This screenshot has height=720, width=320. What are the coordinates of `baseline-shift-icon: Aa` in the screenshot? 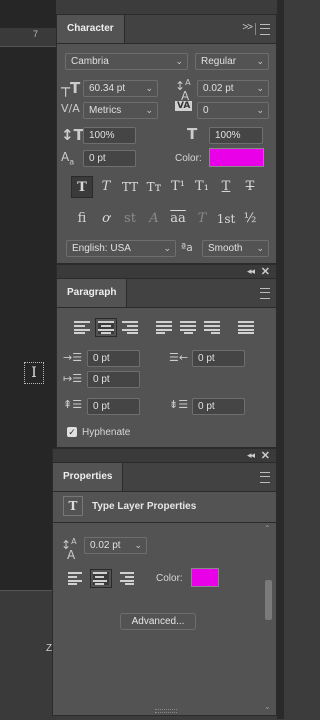 It's located at (68, 158).